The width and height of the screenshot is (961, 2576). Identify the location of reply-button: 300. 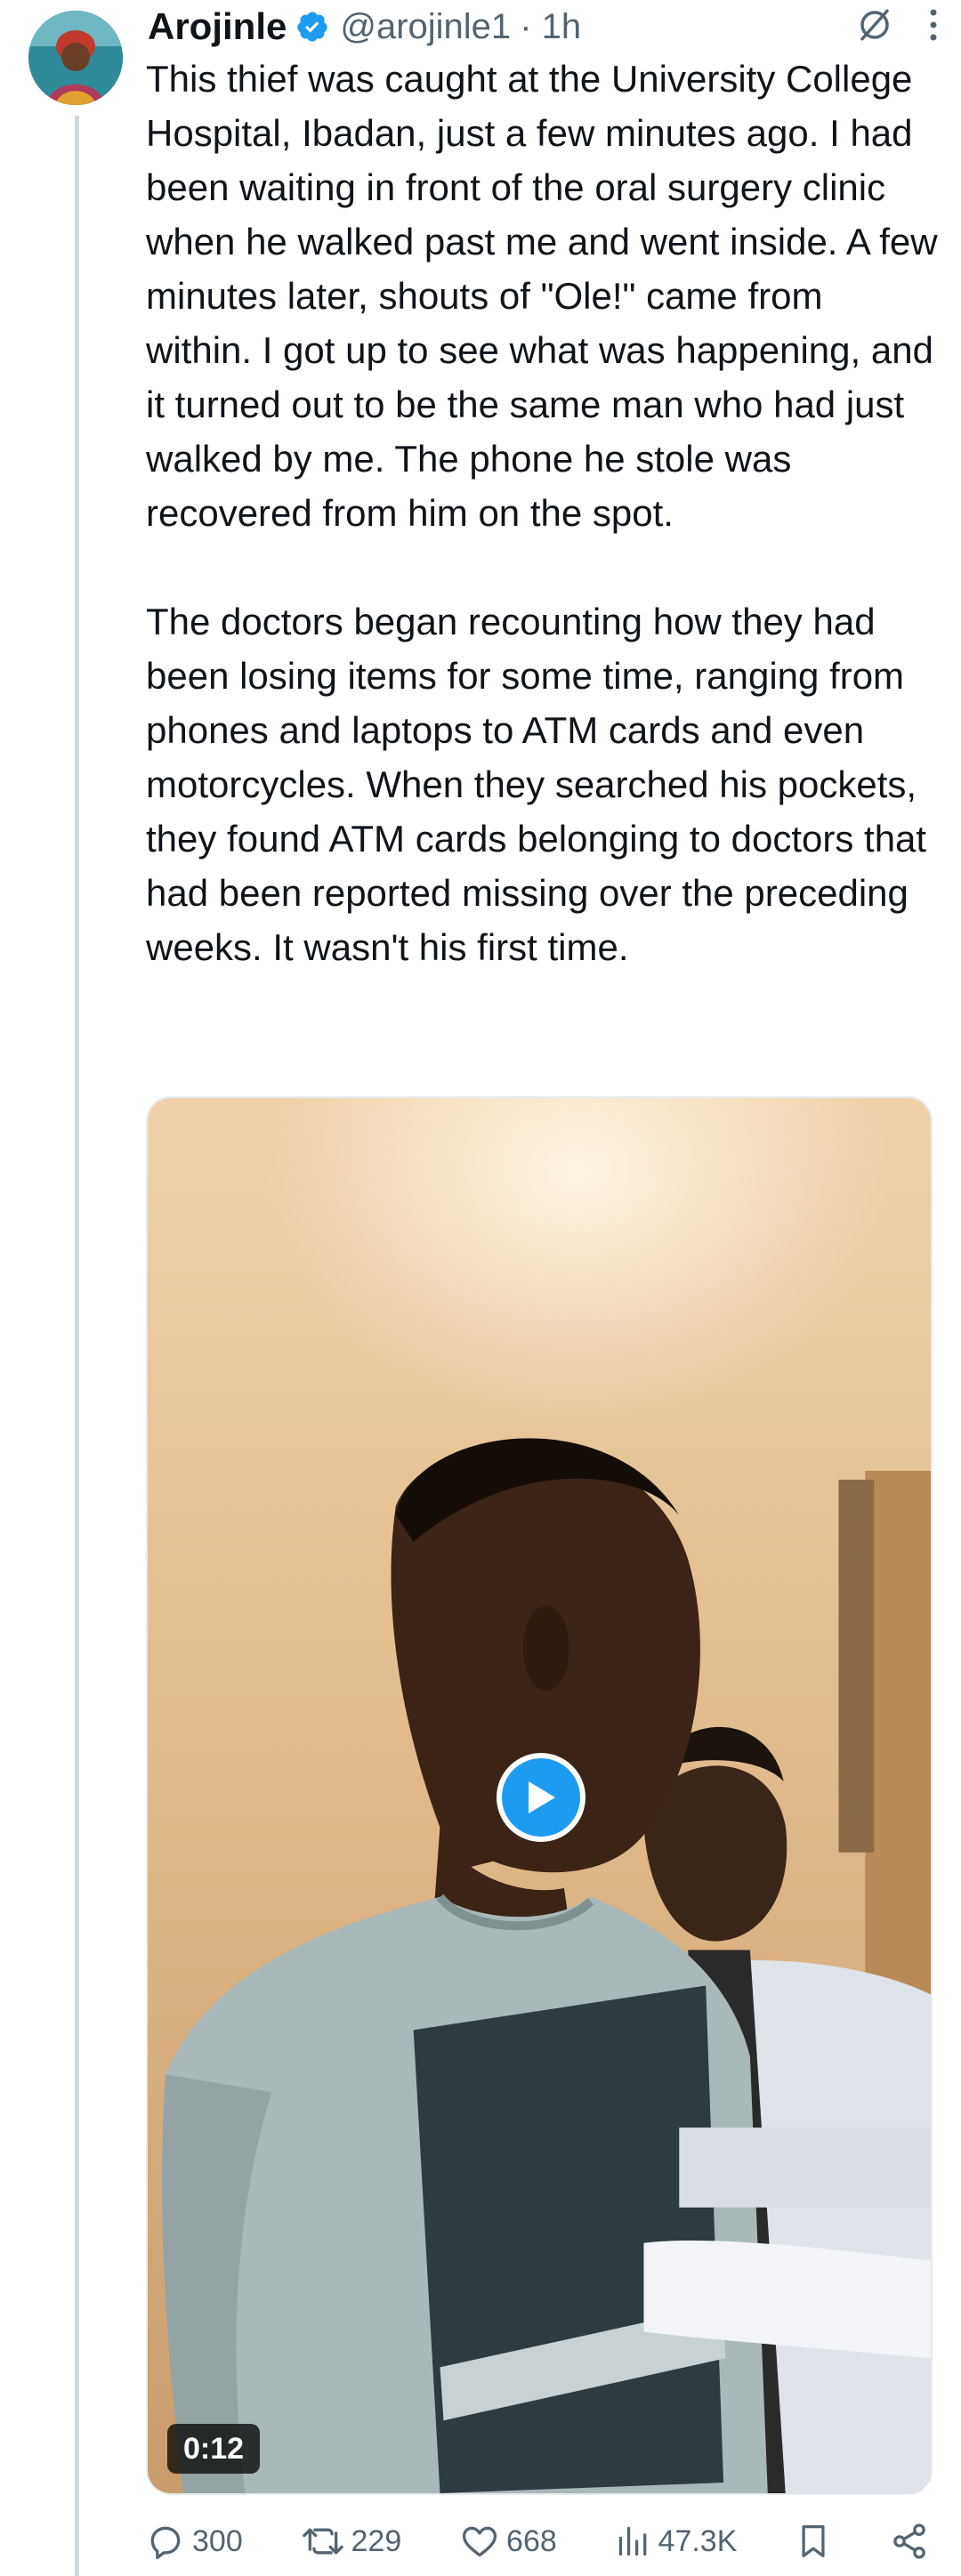
(194, 2541).